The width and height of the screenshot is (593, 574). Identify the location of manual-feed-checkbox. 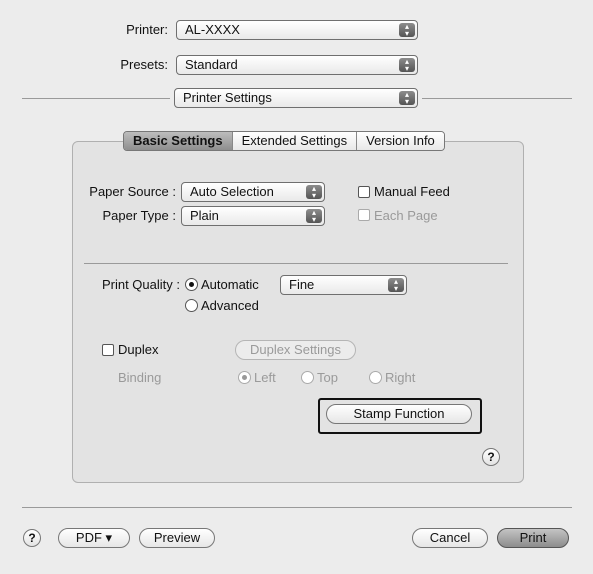
(364, 192).